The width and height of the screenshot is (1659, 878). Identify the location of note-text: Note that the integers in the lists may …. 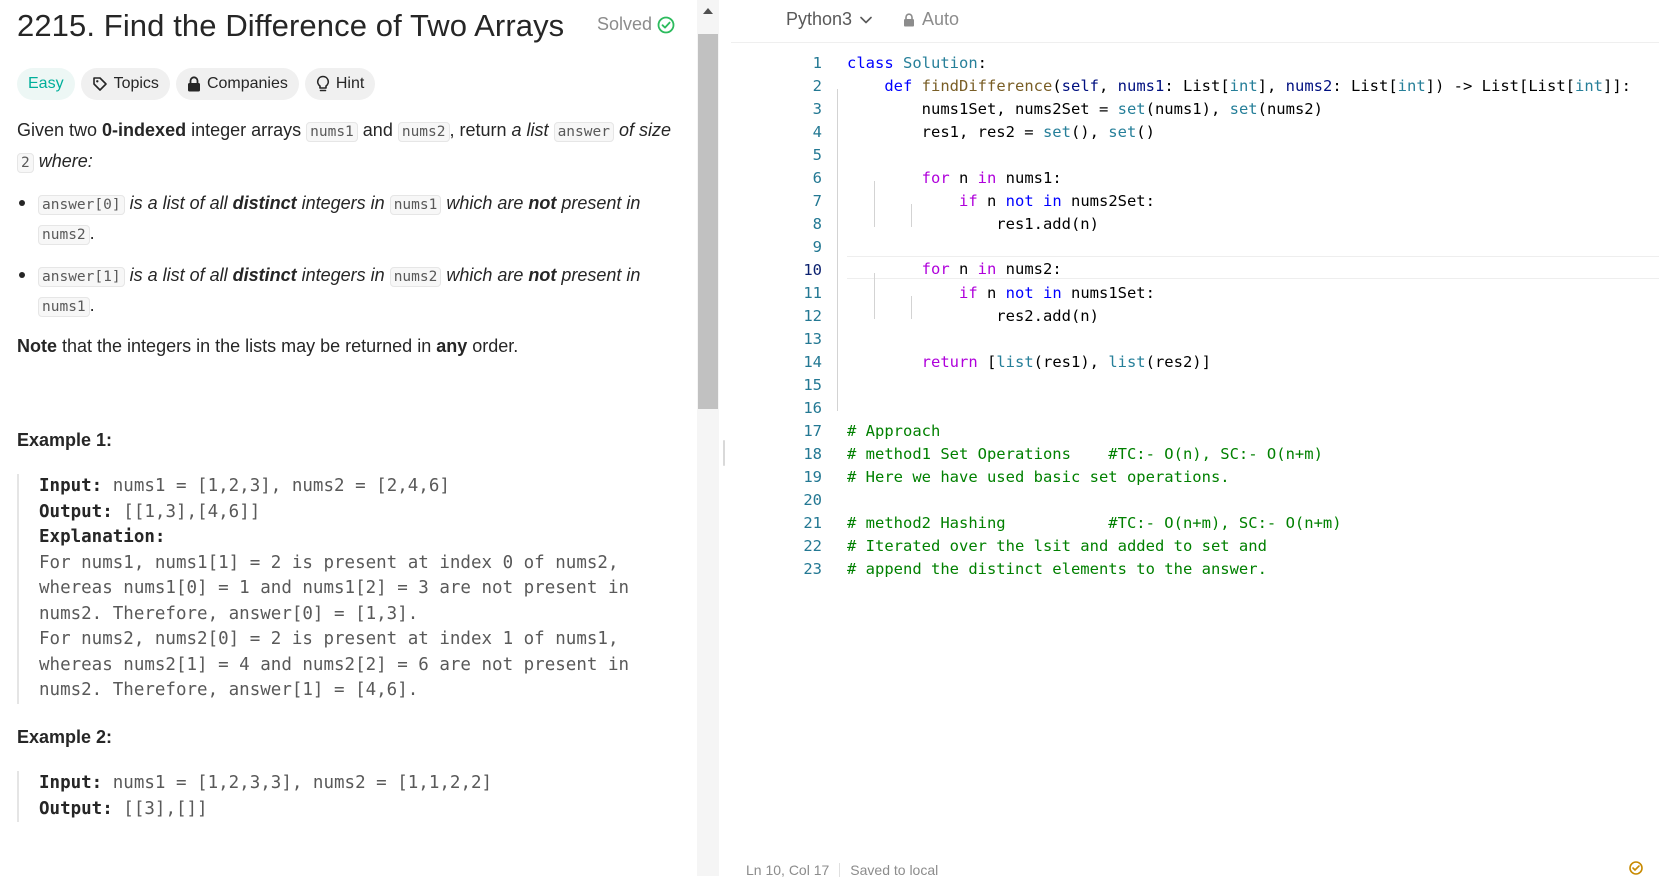
(268, 346).